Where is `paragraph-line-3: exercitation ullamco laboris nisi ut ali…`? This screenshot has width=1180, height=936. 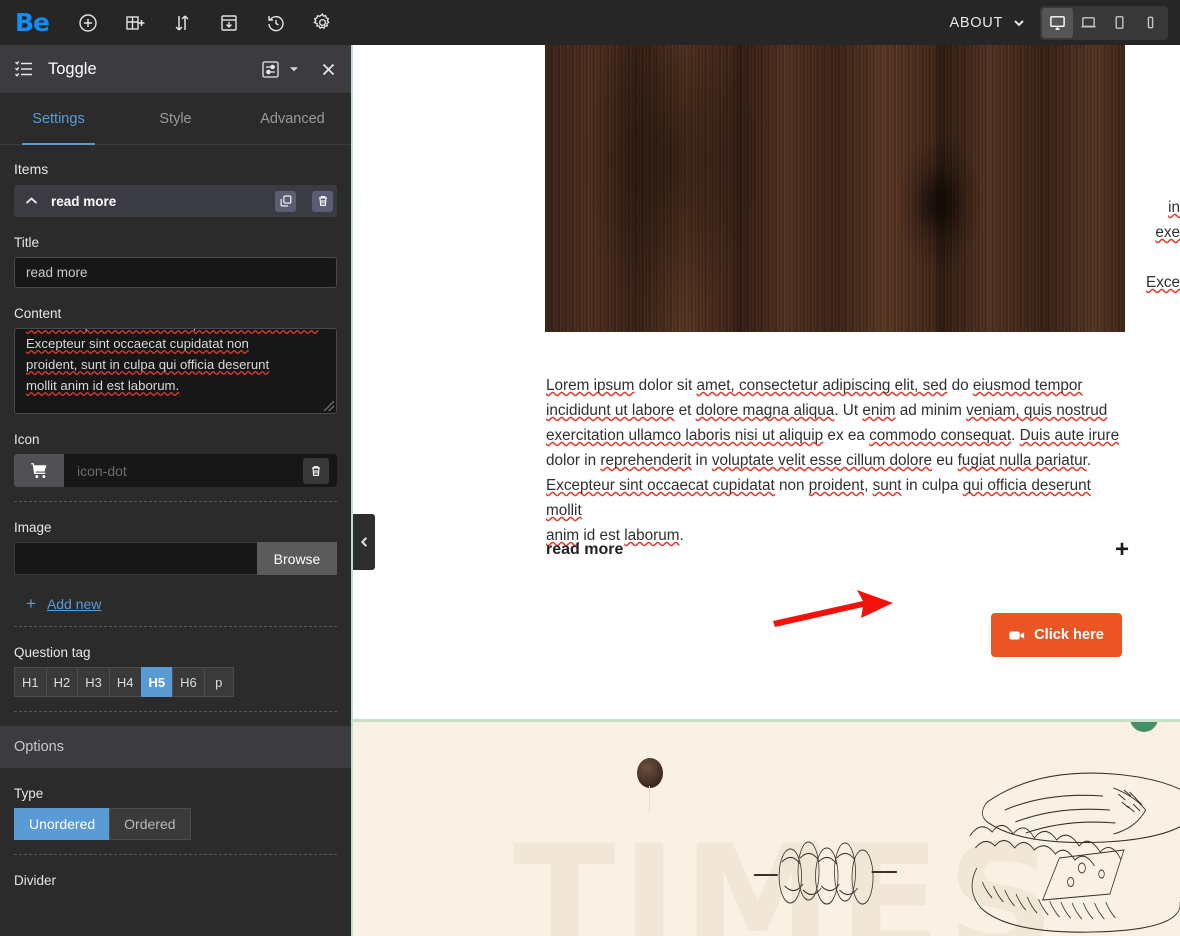
paragraph-line-3: exercitation ullamco laboris nisi ut ali… is located at coordinates (833, 435).